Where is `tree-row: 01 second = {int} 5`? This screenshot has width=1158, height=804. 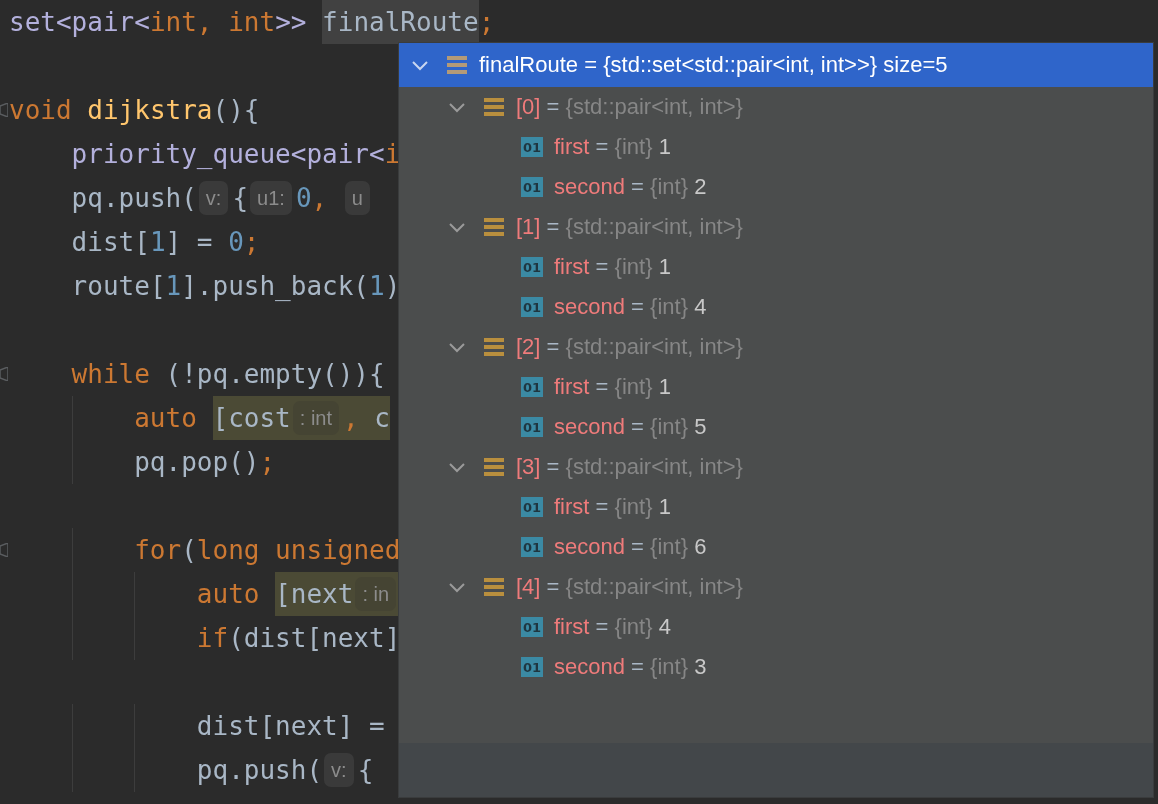 tree-row: 01 second = {int} 5 is located at coordinates (776, 427).